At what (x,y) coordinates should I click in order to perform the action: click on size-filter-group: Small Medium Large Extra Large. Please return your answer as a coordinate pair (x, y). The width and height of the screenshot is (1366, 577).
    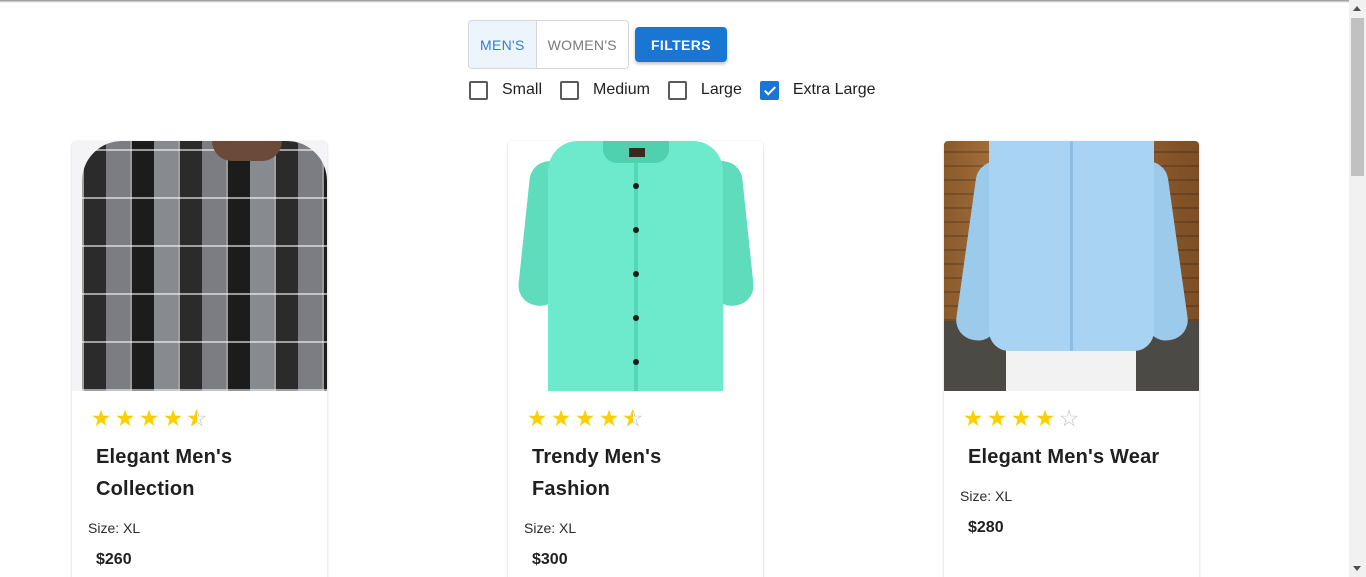
    Looking at the image, I should click on (681, 90).